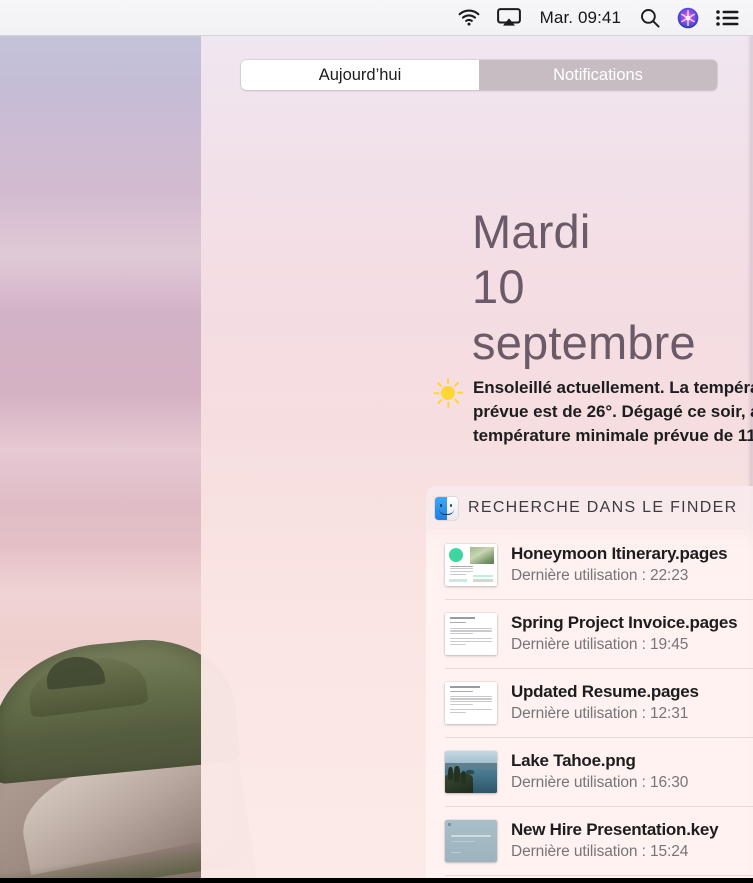 This screenshot has height=883, width=753. I want to click on finder-widget-title: RECHERCHE DANS LE FINDER, so click(603, 507).